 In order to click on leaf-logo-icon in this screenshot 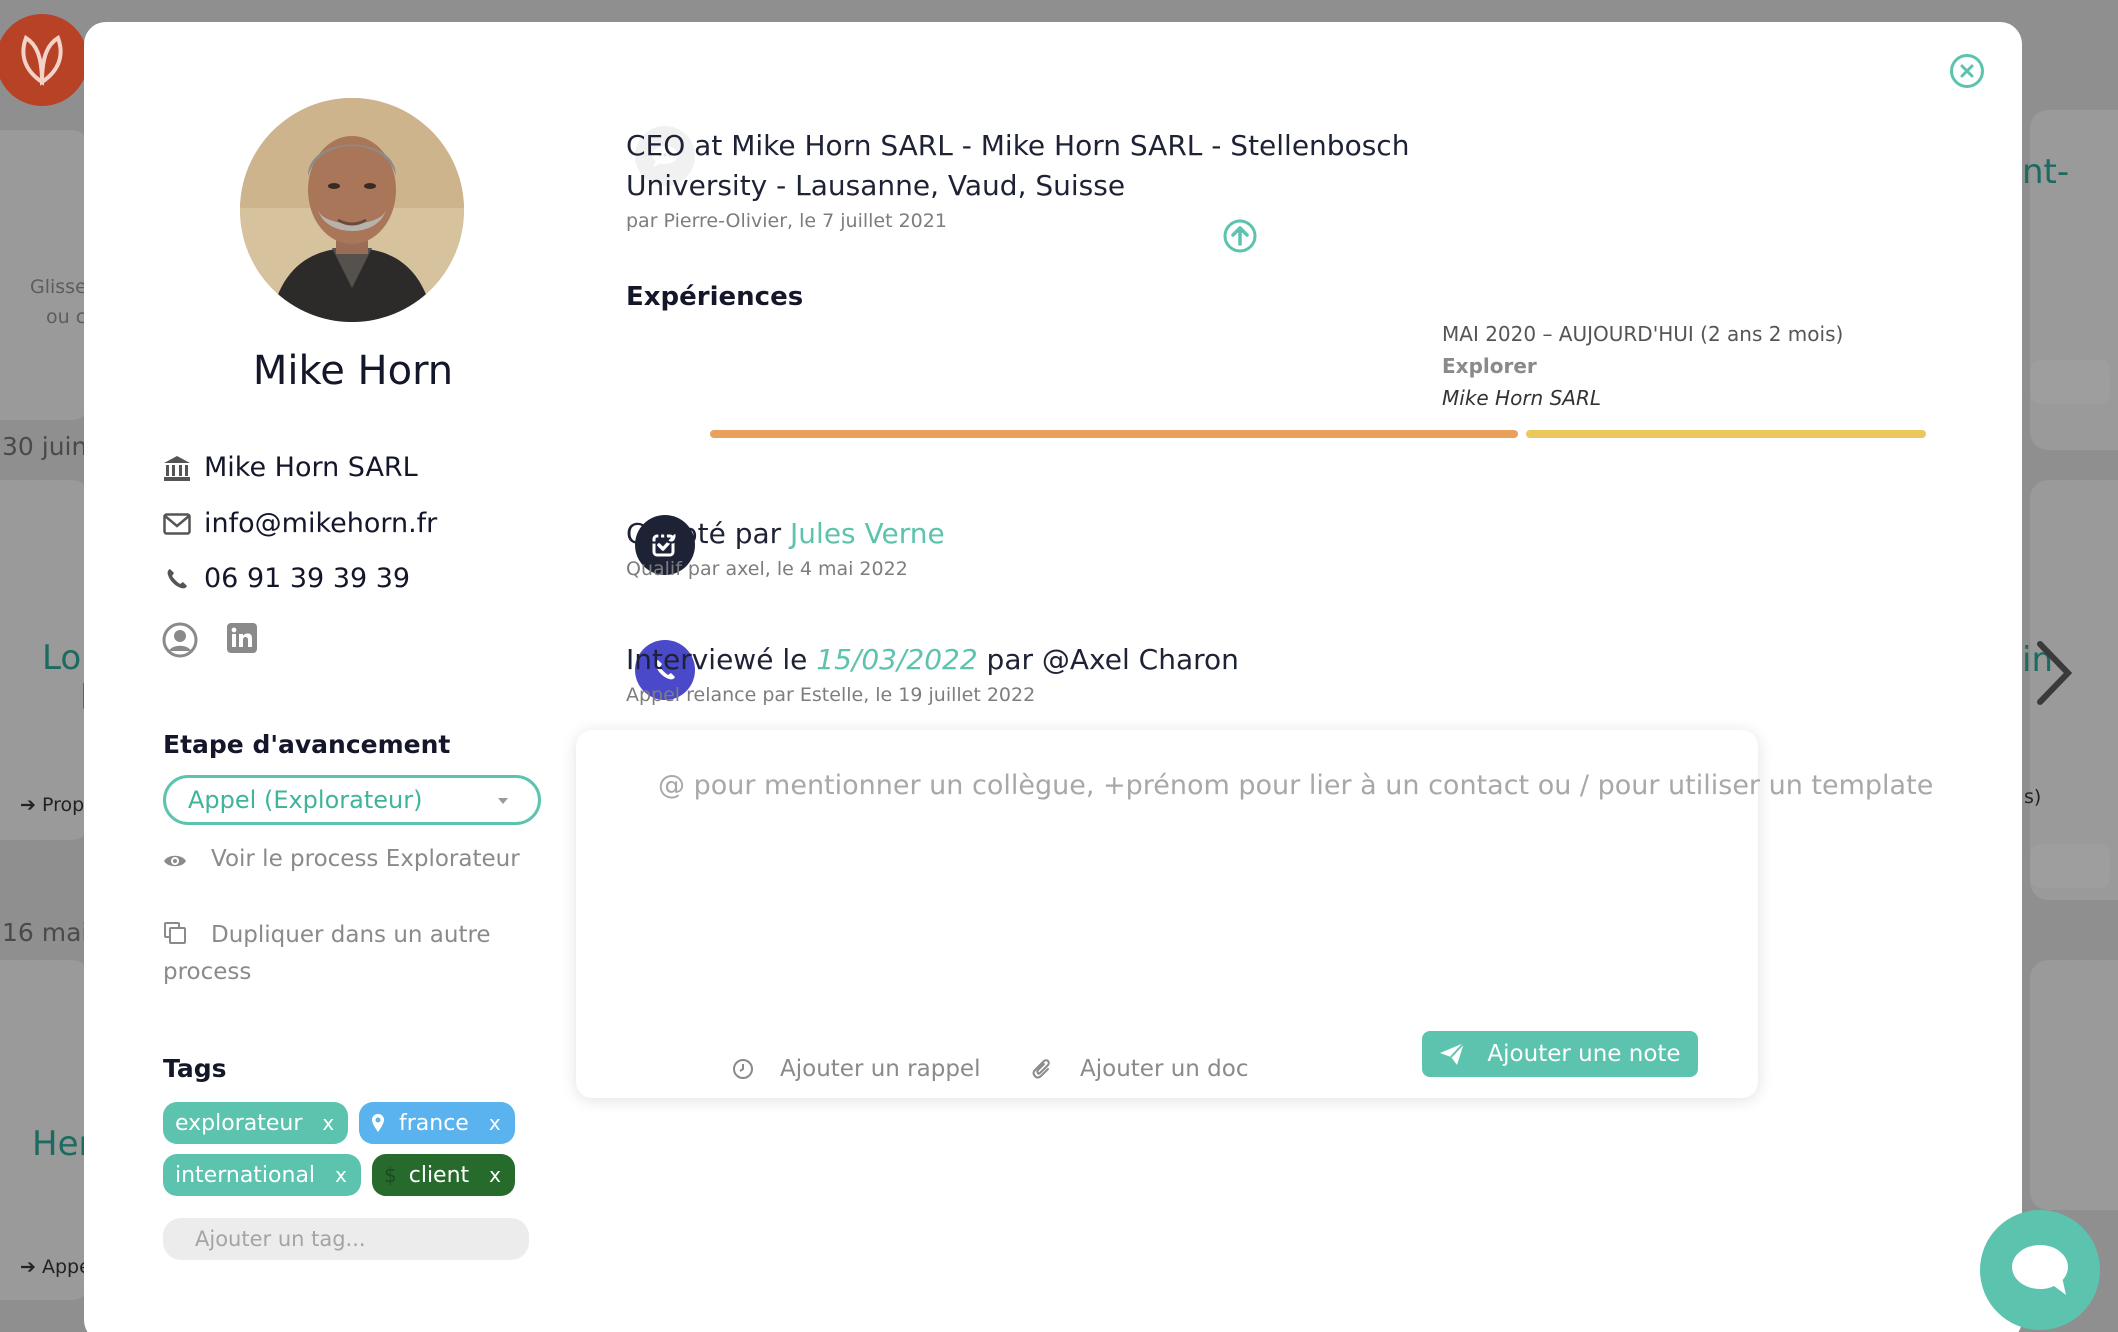, I will do `click(42, 60)`.